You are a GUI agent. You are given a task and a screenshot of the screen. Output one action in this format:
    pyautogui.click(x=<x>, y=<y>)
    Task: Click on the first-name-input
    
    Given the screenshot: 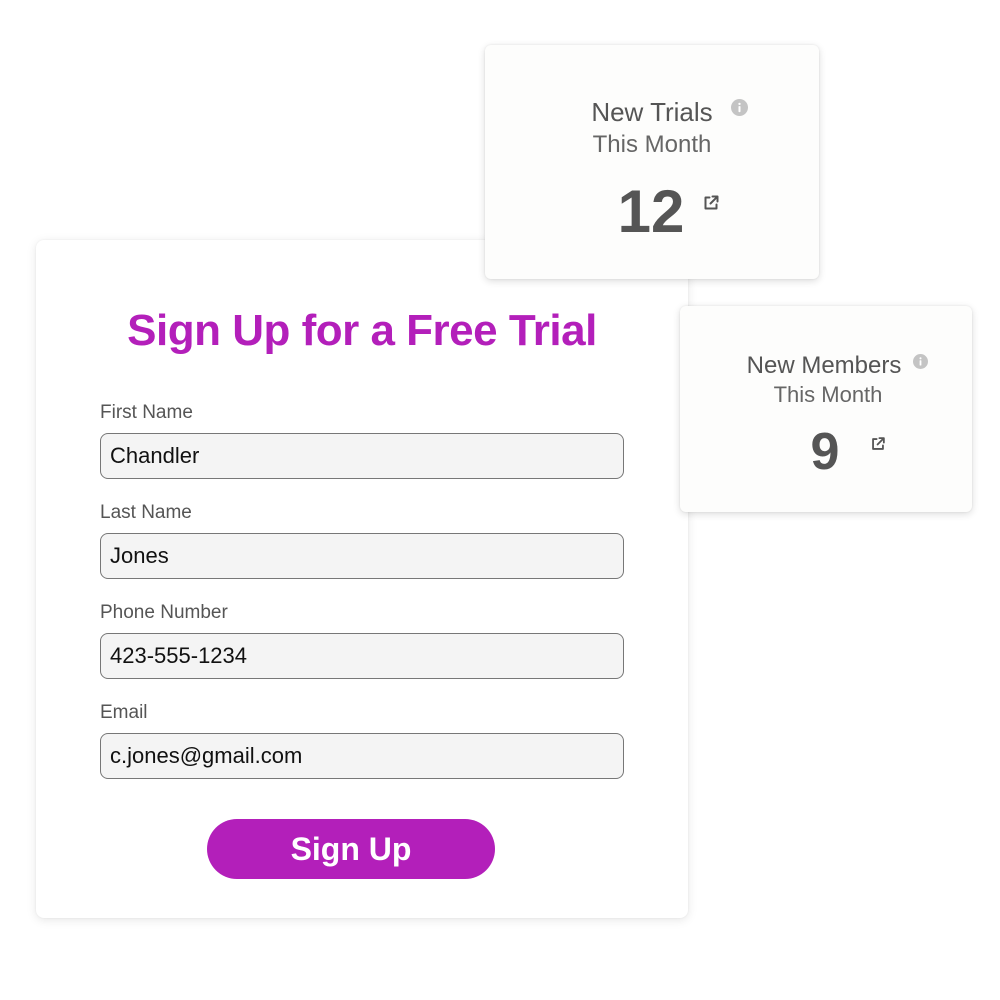 What is the action you would take?
    pyautogui.click(x=362, y=456)
    